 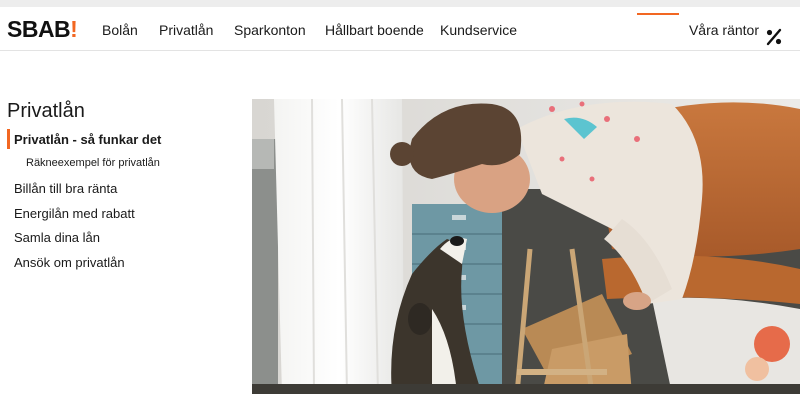 I want to click on nav-item-privatlan: Privatlån, so click(x=186, y=30).